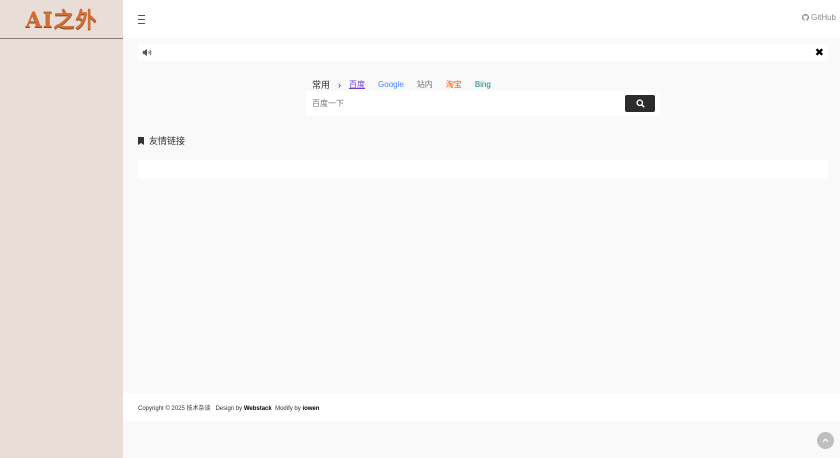  Describe the element at coordinates (141, 140) in the screenshot. I see `bookmark-icon` at that location.